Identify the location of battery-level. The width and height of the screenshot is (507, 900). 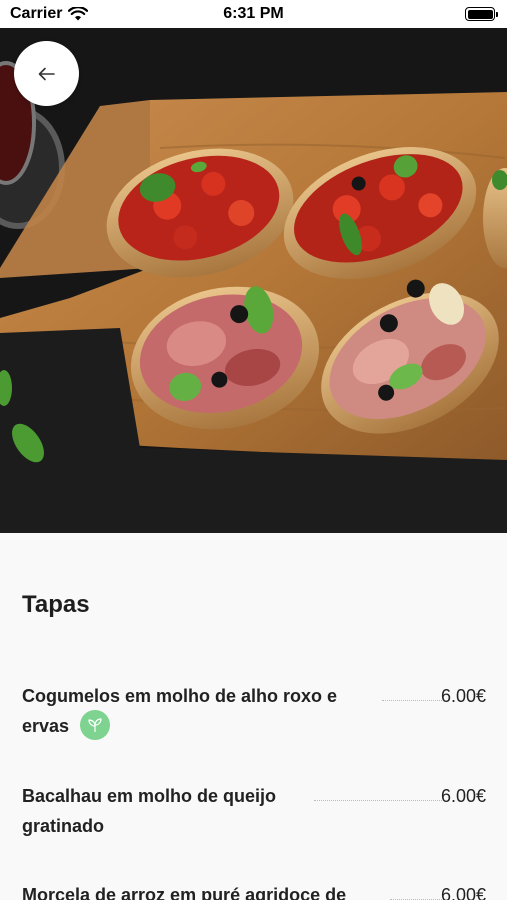
(480, 14).